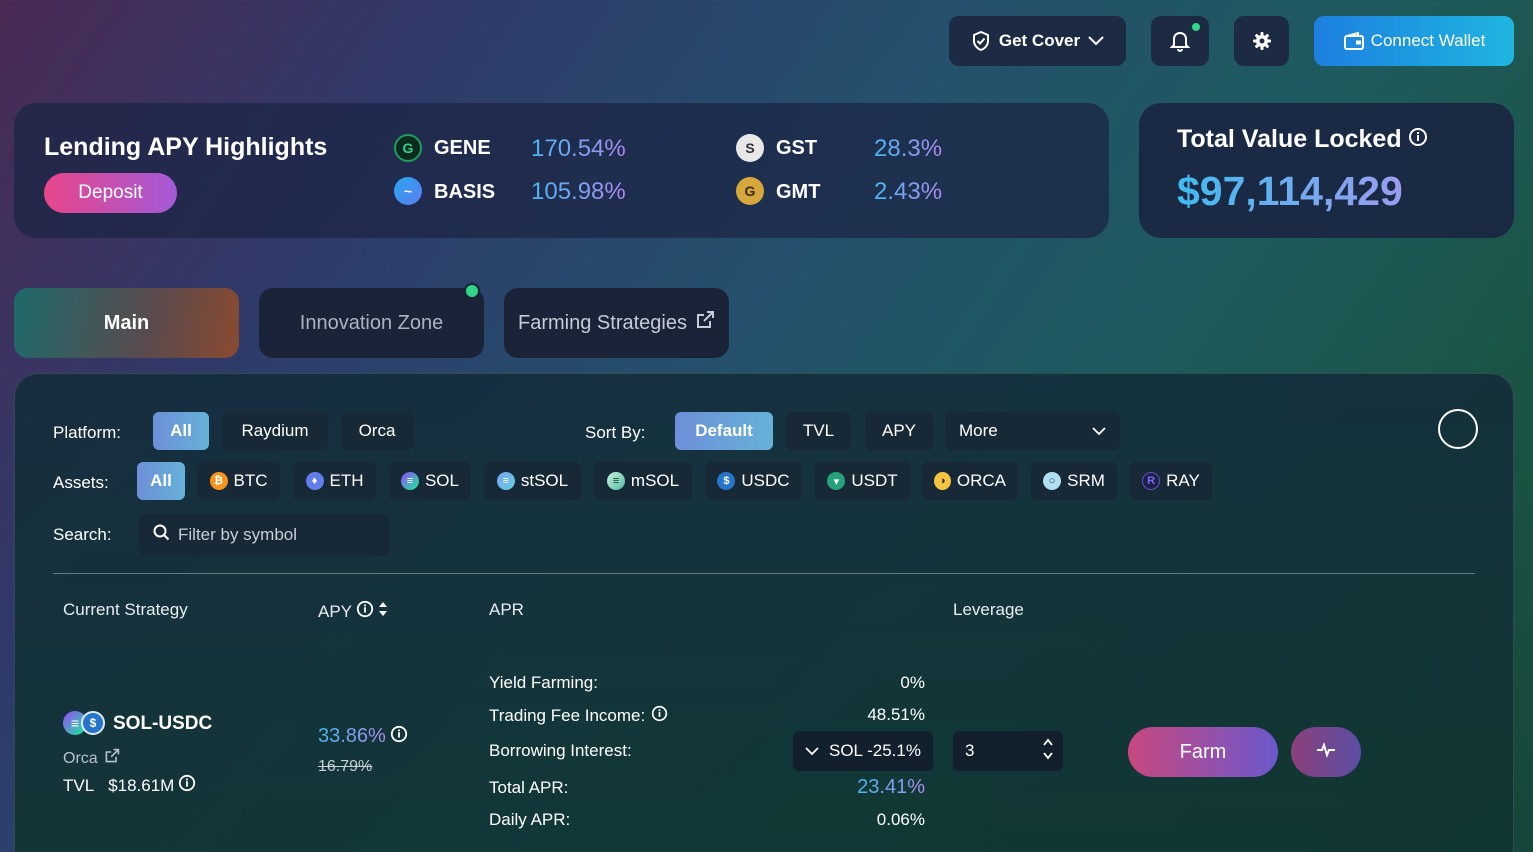  I want to click on asset-chip-usdc: $ USDC, so click(753, 481).